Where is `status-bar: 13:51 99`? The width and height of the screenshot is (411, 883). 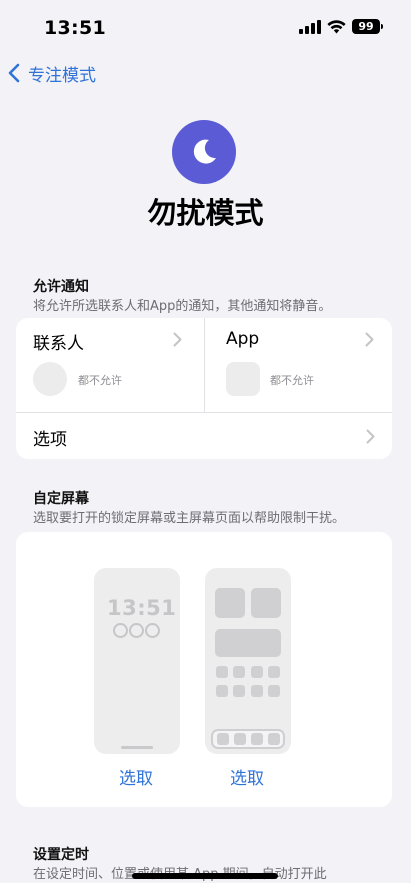
status-bar: 13:51 99 is located at coordinates (205, 27).